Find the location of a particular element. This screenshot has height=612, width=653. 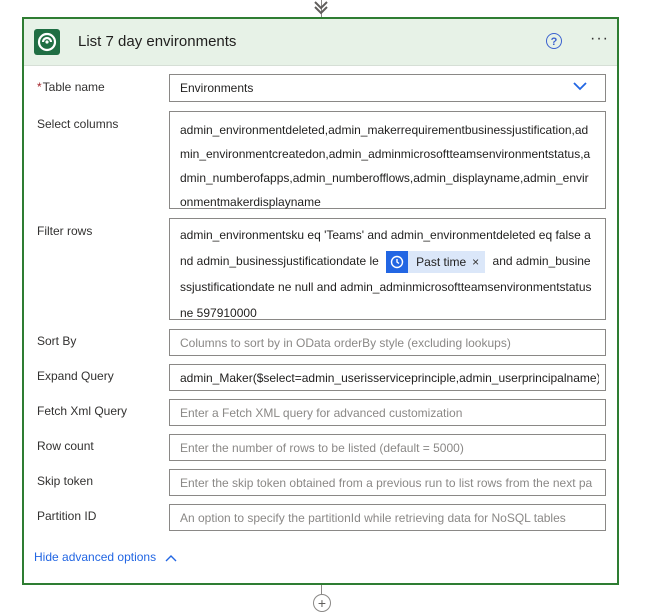

token-label: Past time is located at coordinates (441, 261).